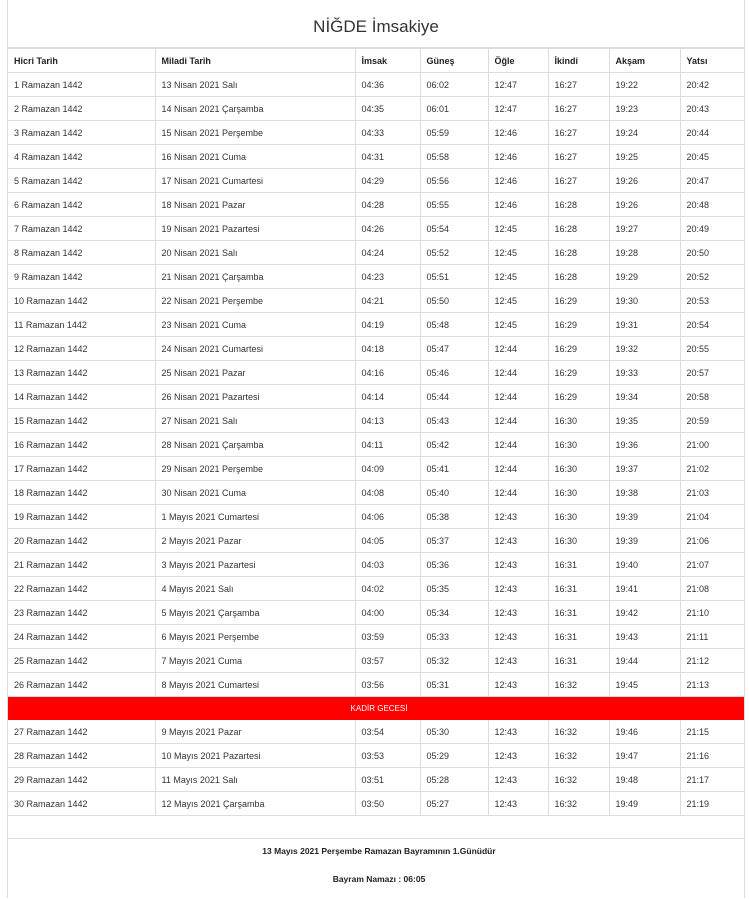  What do you see at coordinates (82, 803) in the screenshot?
I see `hicri-tarih-cell: 30 Ramazan 1442` at bounding box center [82, 803].